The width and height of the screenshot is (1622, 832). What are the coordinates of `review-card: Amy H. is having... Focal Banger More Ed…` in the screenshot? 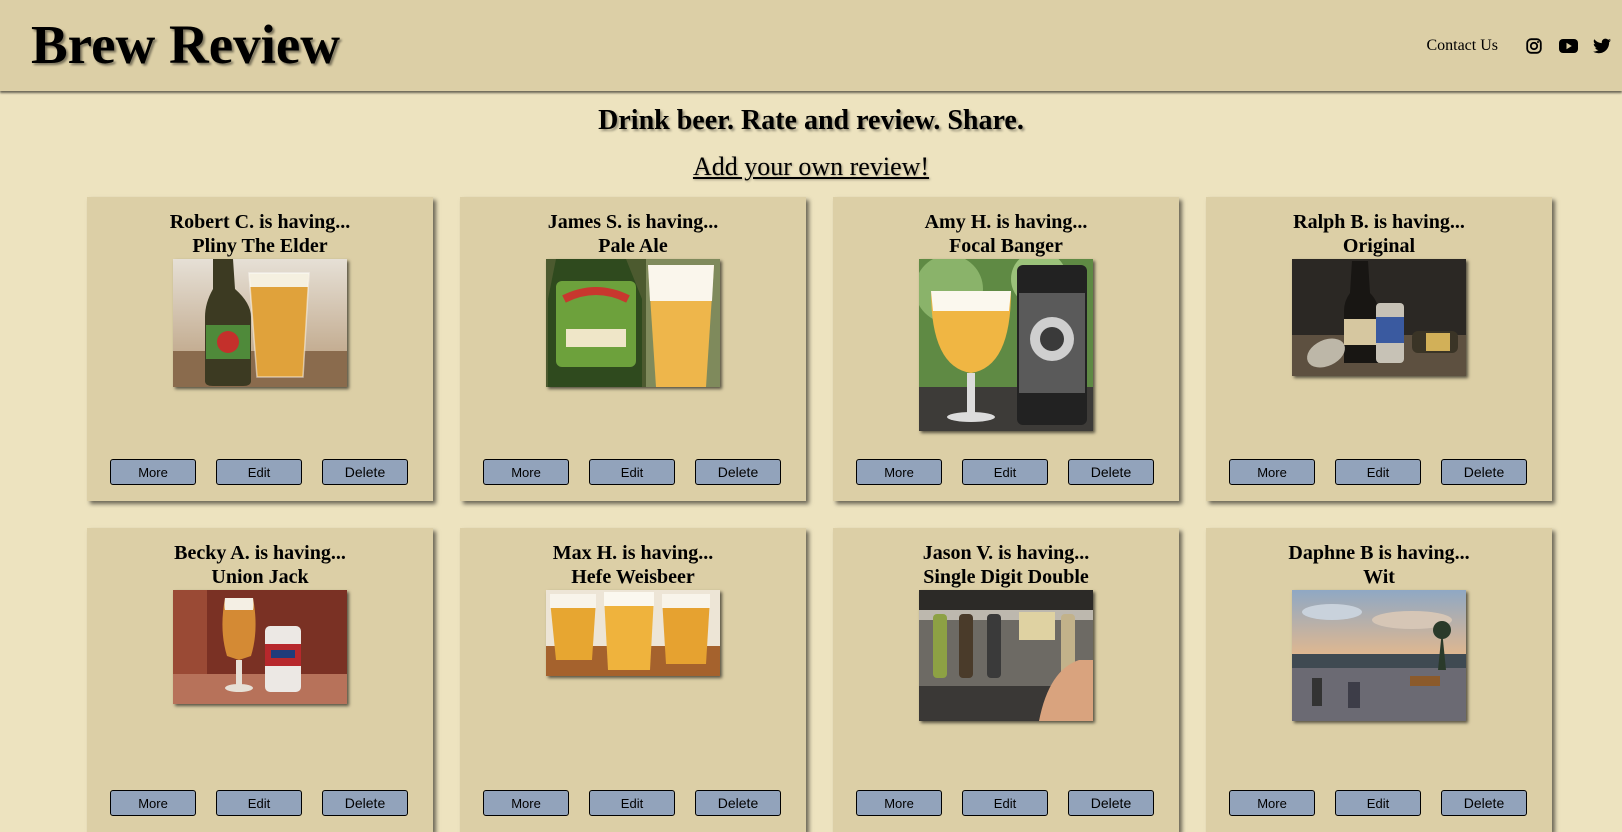 It's located at (1006, 349).